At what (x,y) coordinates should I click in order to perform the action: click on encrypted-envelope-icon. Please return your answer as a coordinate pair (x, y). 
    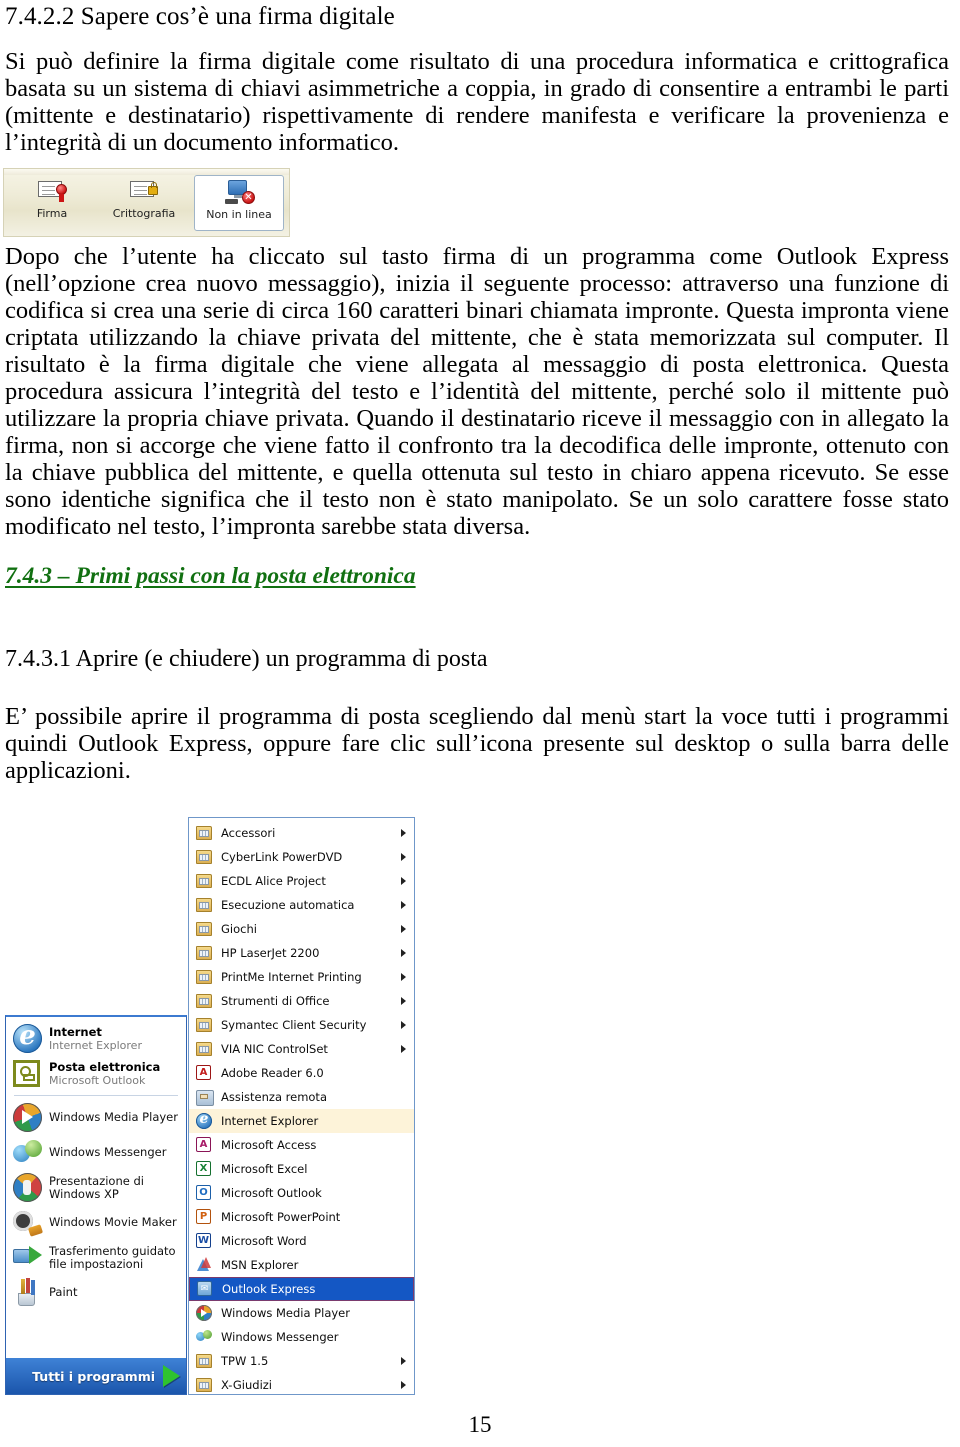
    Looking at the image, I should click on (144, 191).